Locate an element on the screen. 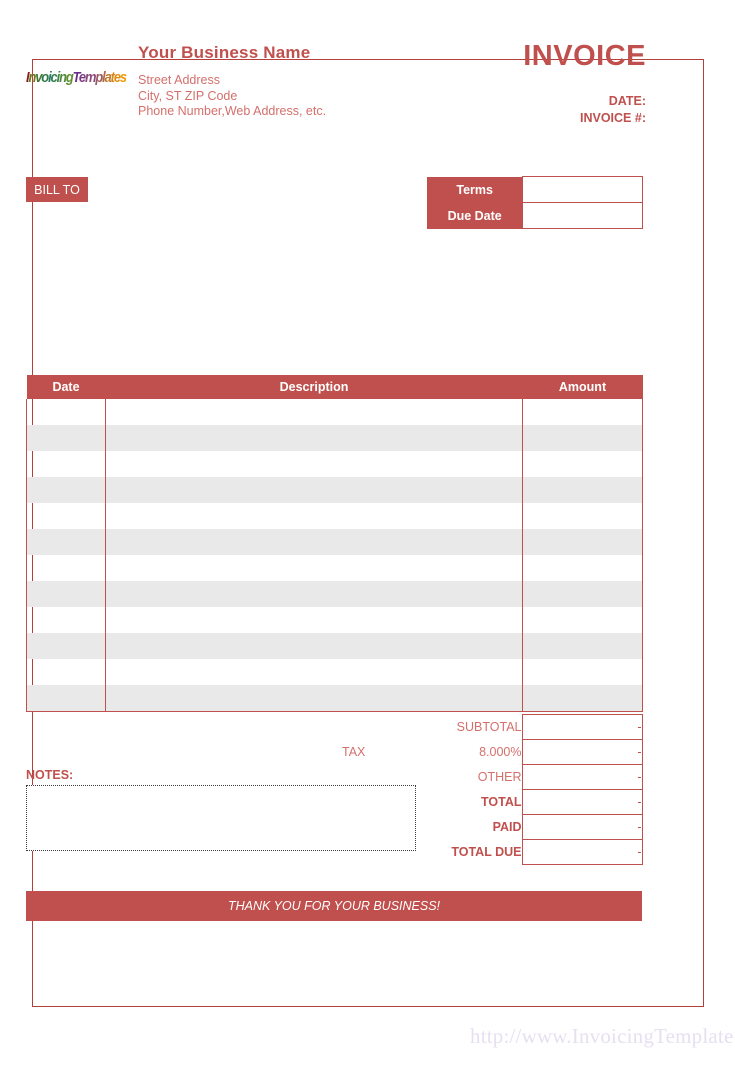  due-date-label: Due Date is located at coordinates (475, 215).